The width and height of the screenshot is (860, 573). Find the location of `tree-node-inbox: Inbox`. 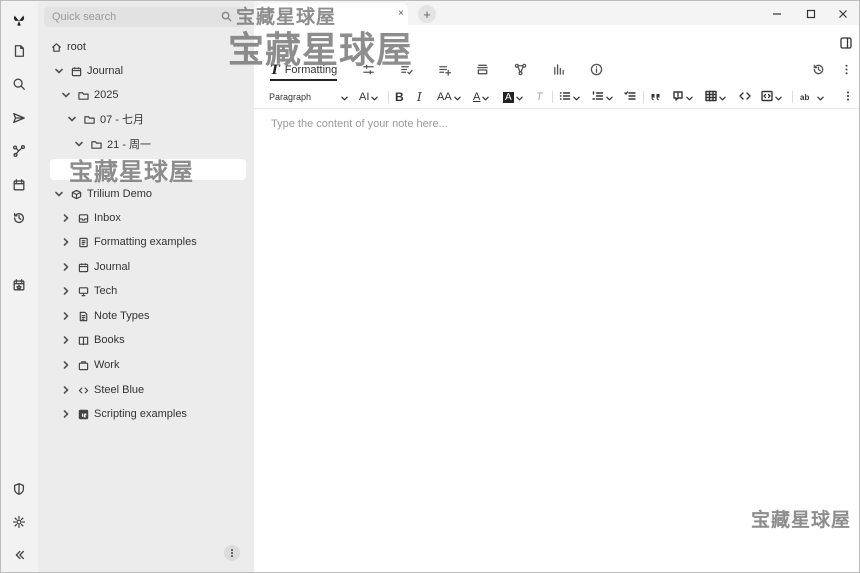

tree-node-inbox: Inbox is located at coordinates (91, 218).